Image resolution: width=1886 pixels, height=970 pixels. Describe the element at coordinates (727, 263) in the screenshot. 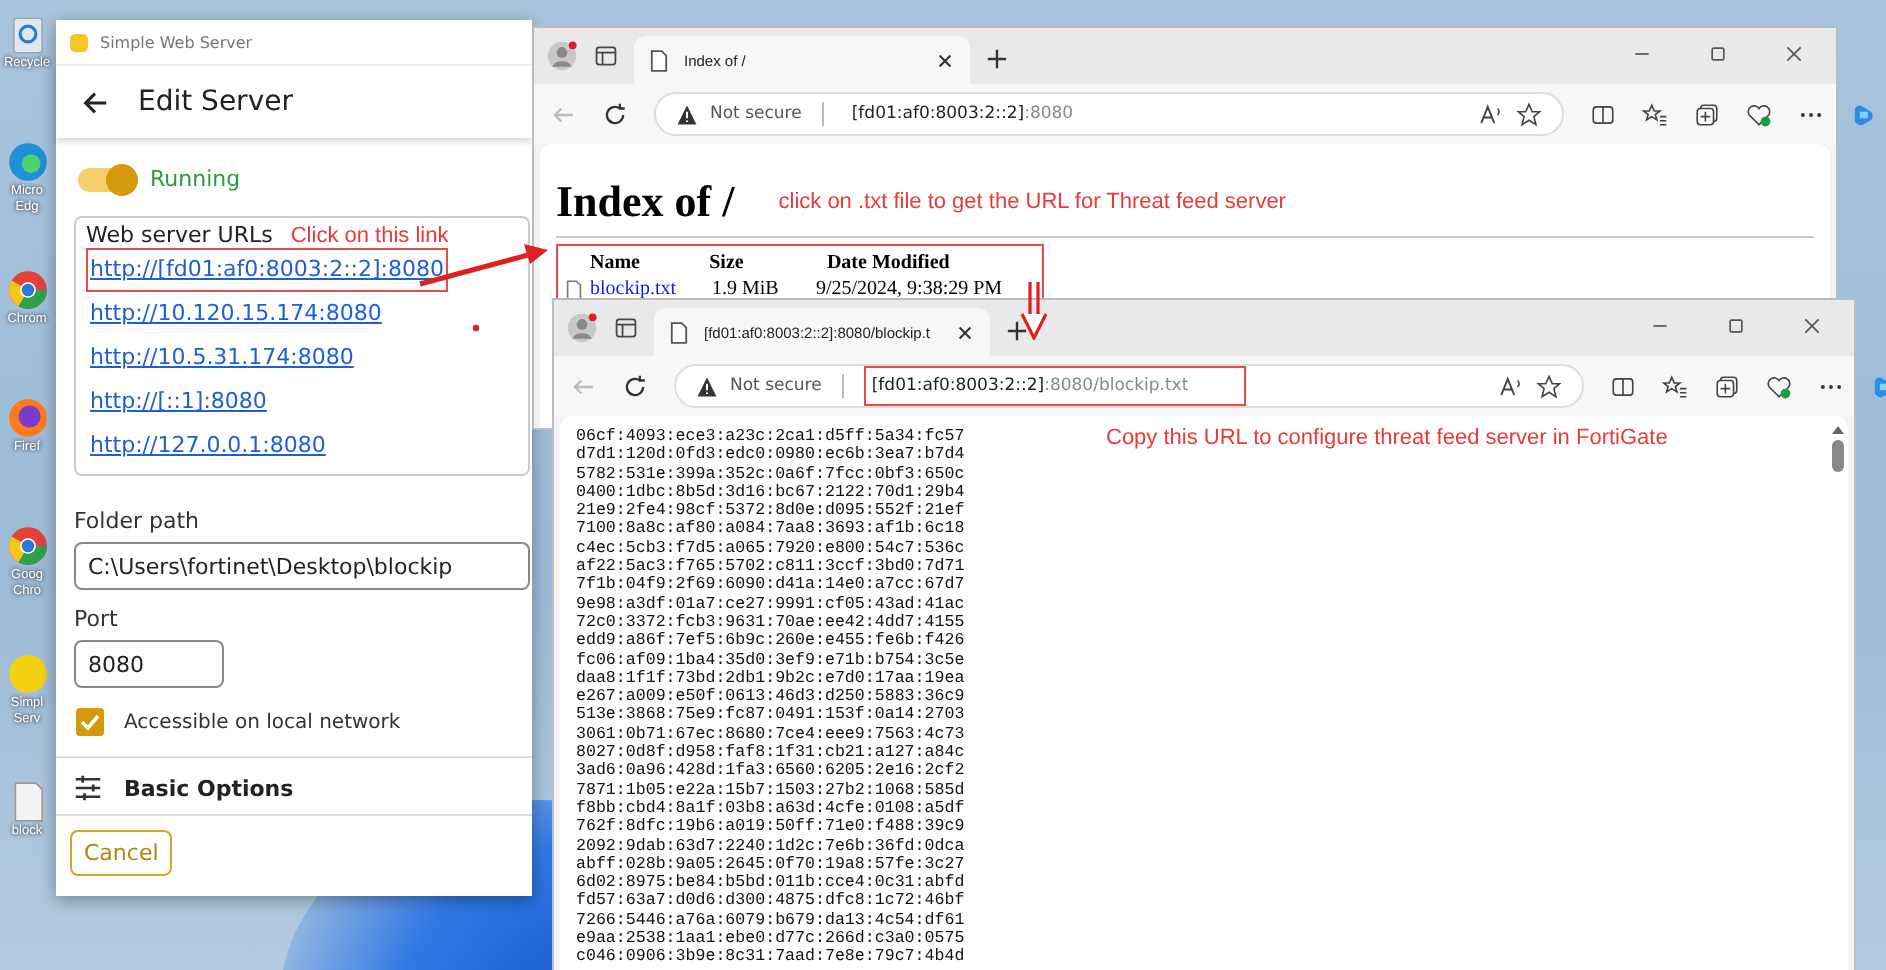

I see `column-header: Size` at that location.